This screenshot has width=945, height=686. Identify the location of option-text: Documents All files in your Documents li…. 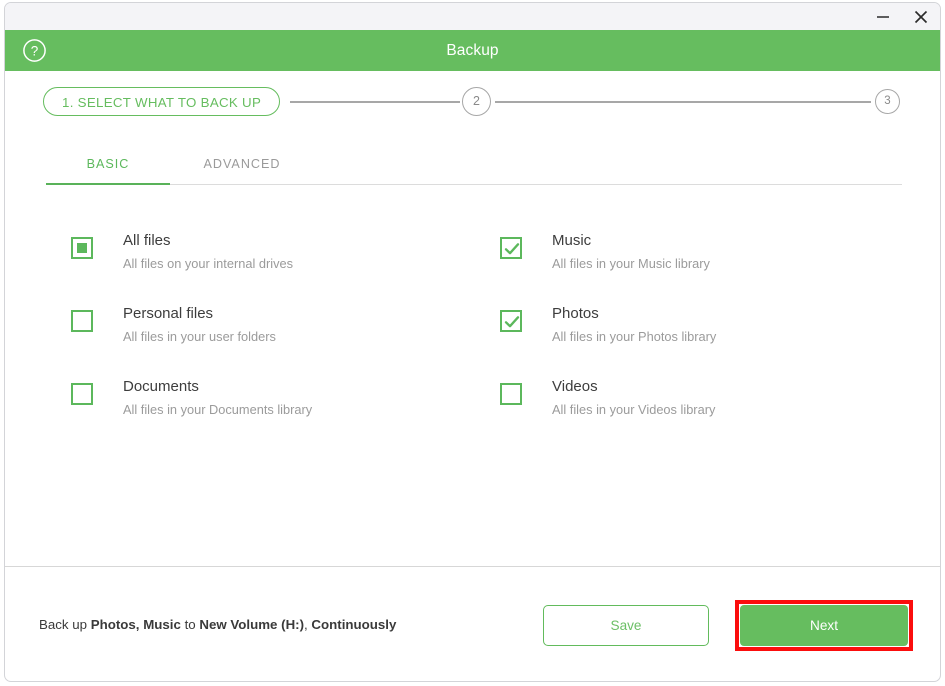
(217, 397).